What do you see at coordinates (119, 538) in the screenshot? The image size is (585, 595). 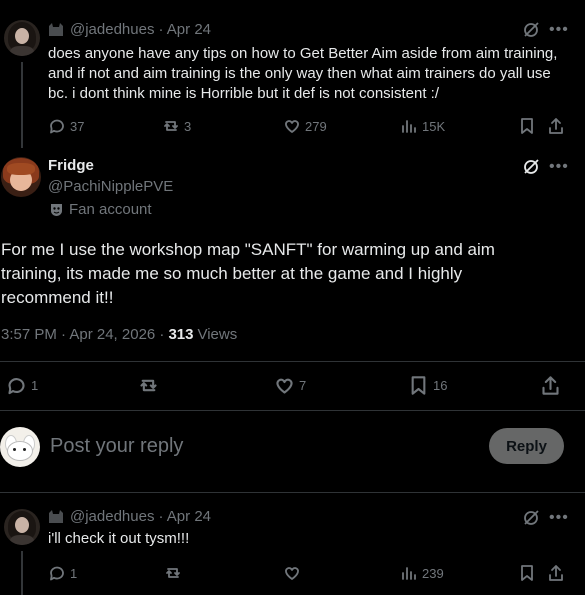 I see `reply-text: i'll check it out tysm!!!` at bounding box center [119, 538].